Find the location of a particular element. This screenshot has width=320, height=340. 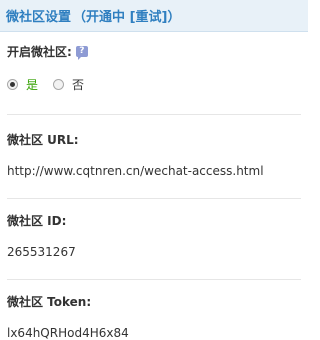

status-open: （开通中 is located at coordinates (99, 17).